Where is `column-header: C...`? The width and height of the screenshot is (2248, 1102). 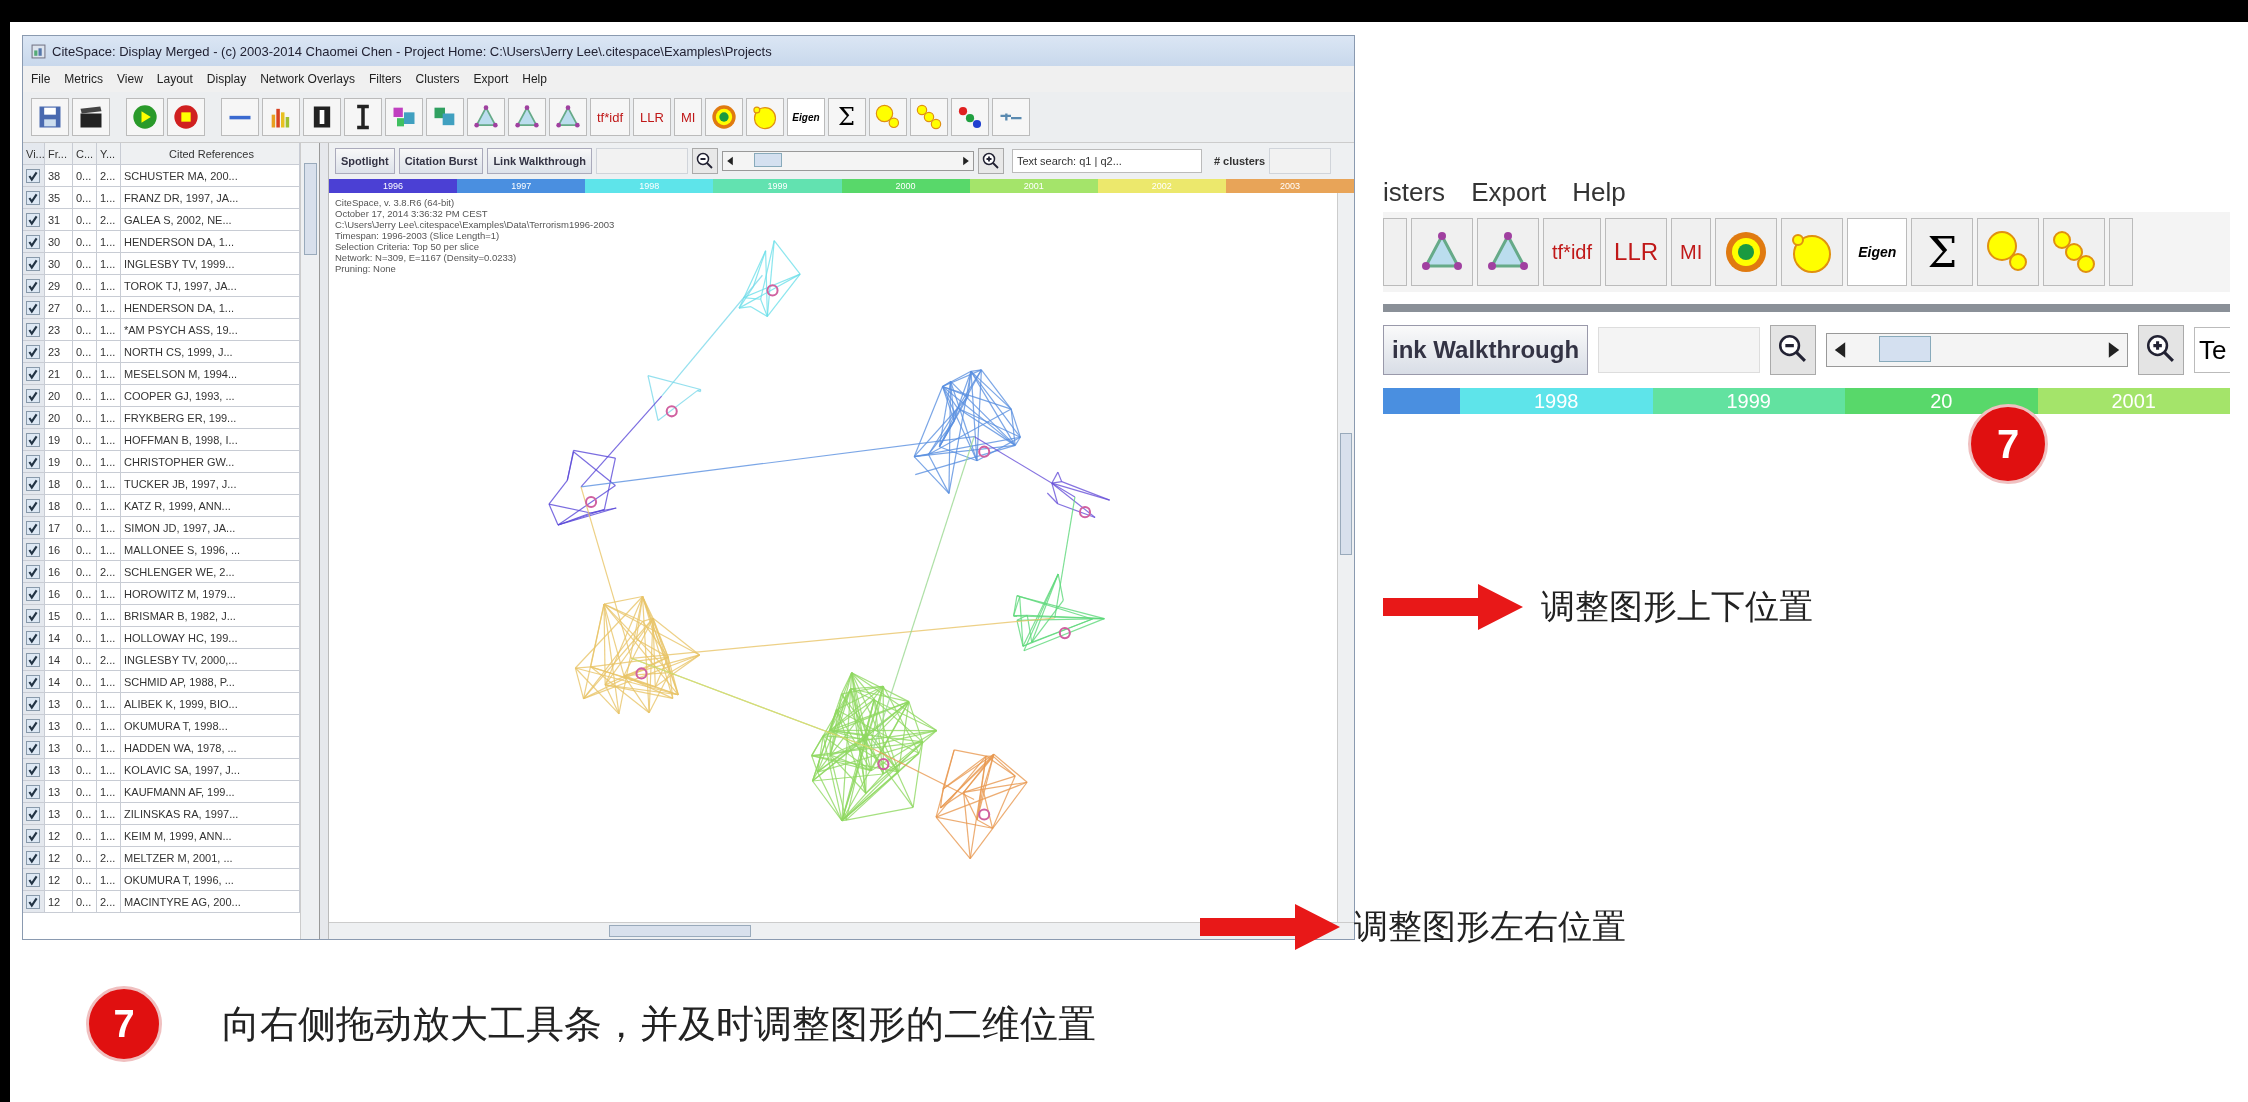
column-header: C... is located at coordinates (85, 153).